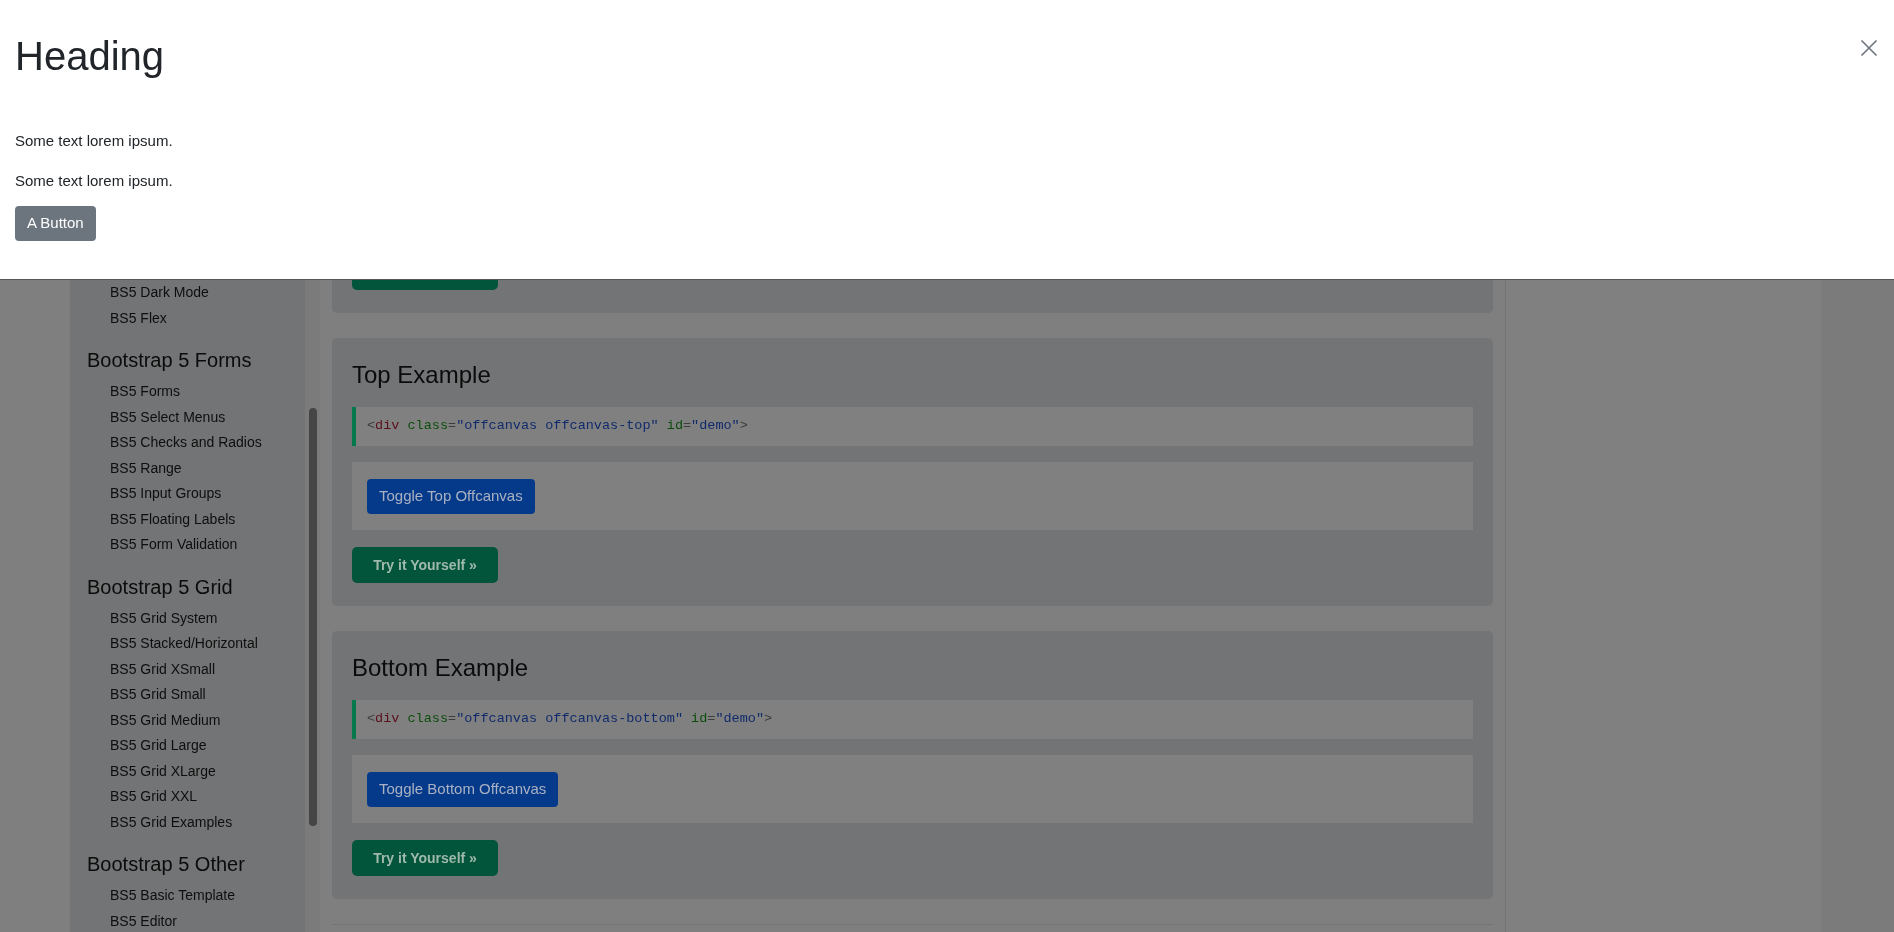  Describe the element at coordinates (89, 56) in the screenshot. I see `offcanvas-heading: Heading` at that location.